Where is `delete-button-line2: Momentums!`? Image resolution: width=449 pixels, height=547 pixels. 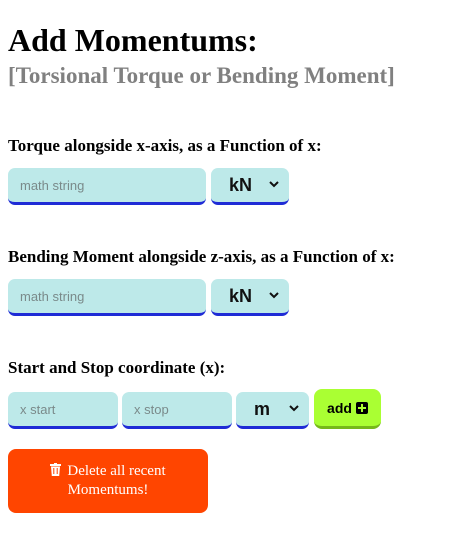
delete-button-line2: Momentums! is located at coordinates (108, 490).